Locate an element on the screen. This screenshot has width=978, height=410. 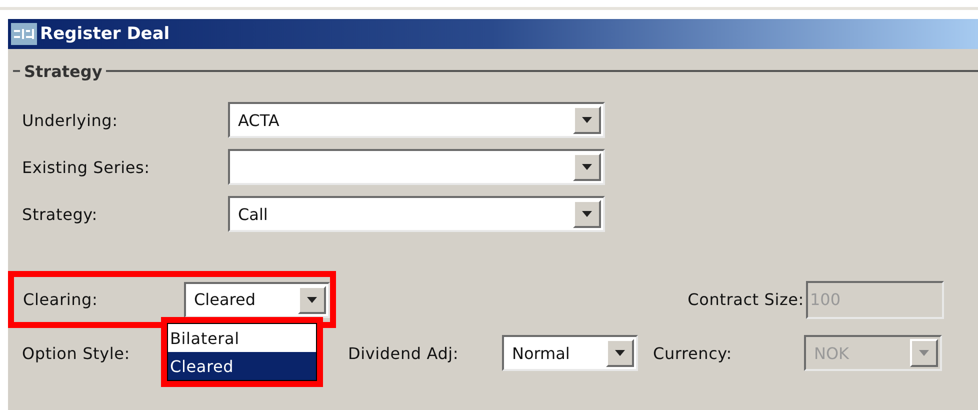
combo-box: Call is located at coordinates (416, 214).